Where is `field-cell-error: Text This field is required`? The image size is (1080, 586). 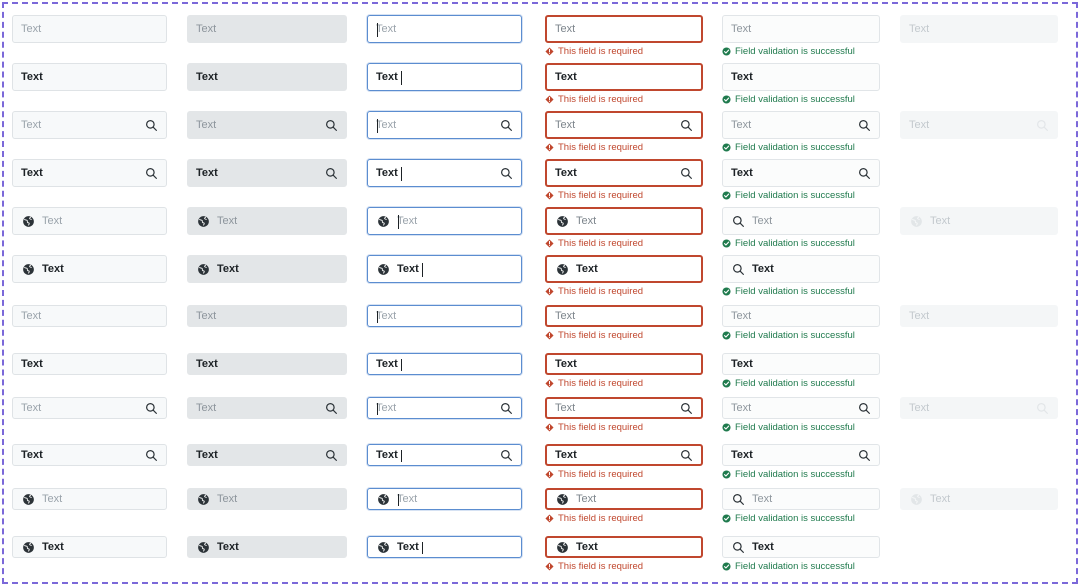
field-cell-error: Text This field is required is located at coordinates (624, 228).